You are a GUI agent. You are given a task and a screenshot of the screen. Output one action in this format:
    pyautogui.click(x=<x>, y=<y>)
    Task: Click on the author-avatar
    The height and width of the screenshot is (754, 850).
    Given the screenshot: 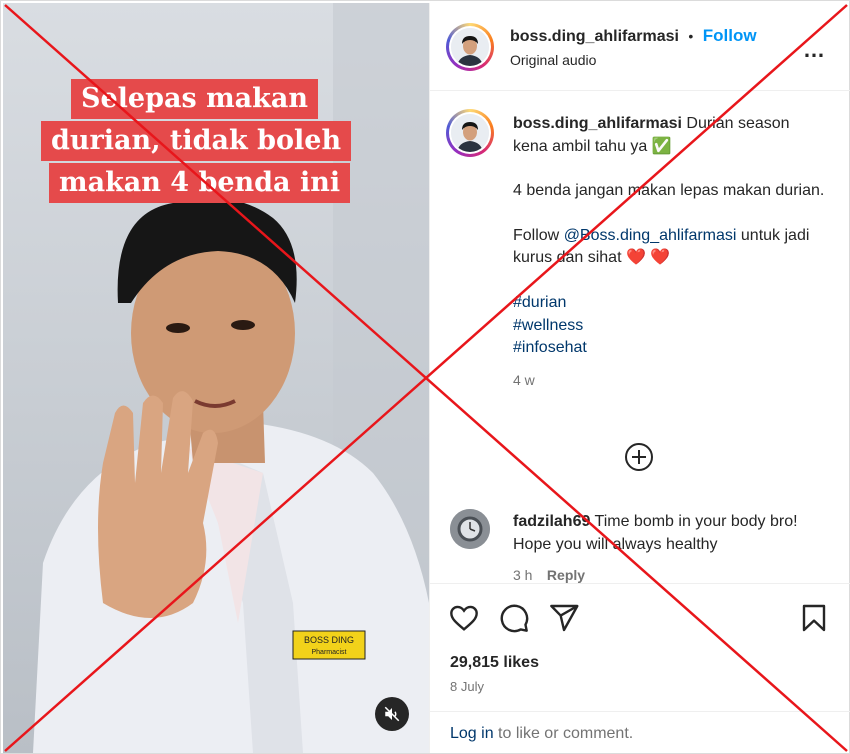 What is the action you would take?
    pyautogui.click(x=470, y=47)
    